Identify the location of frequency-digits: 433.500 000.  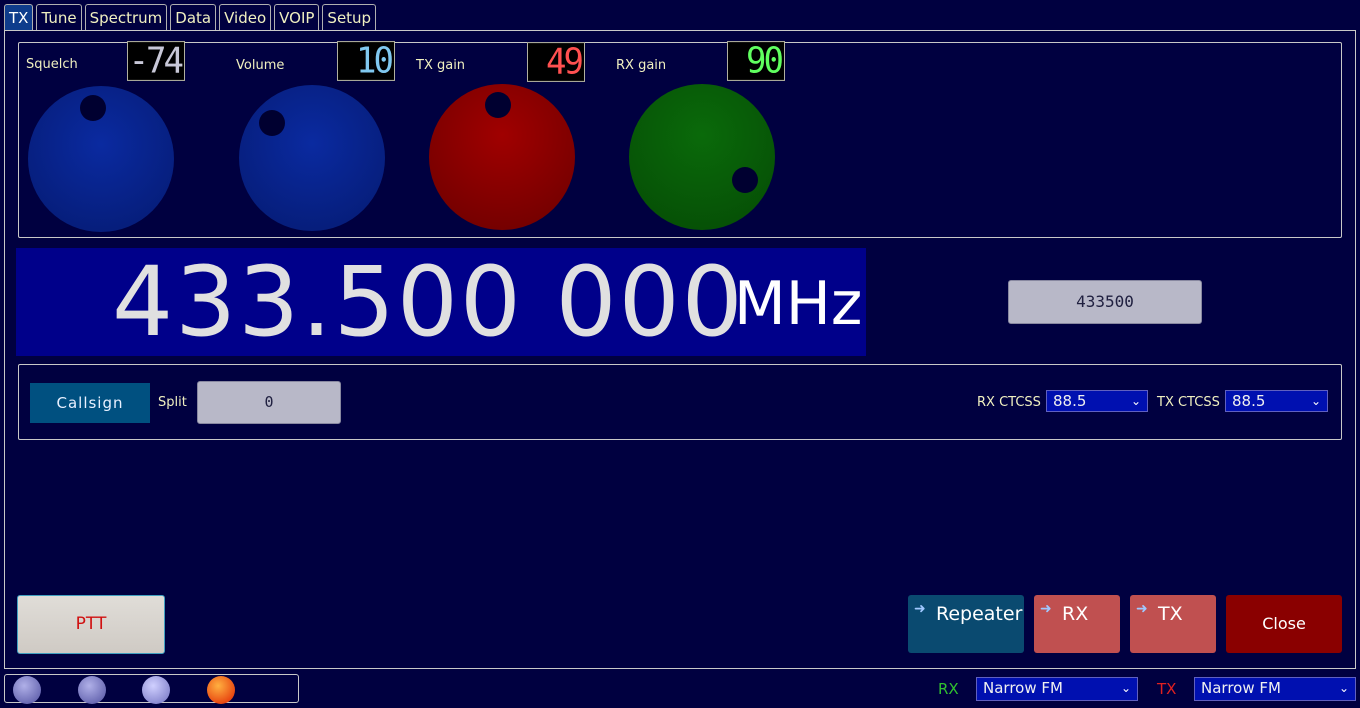
(428, 302).